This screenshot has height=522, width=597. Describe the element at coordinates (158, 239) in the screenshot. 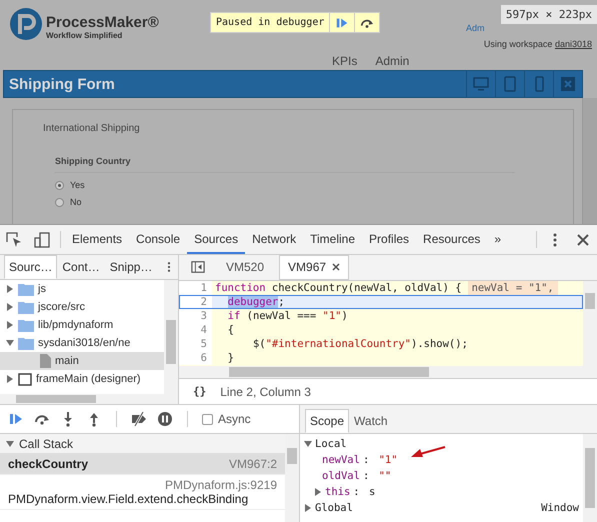

I see `devtools-tab: Console` at that location.